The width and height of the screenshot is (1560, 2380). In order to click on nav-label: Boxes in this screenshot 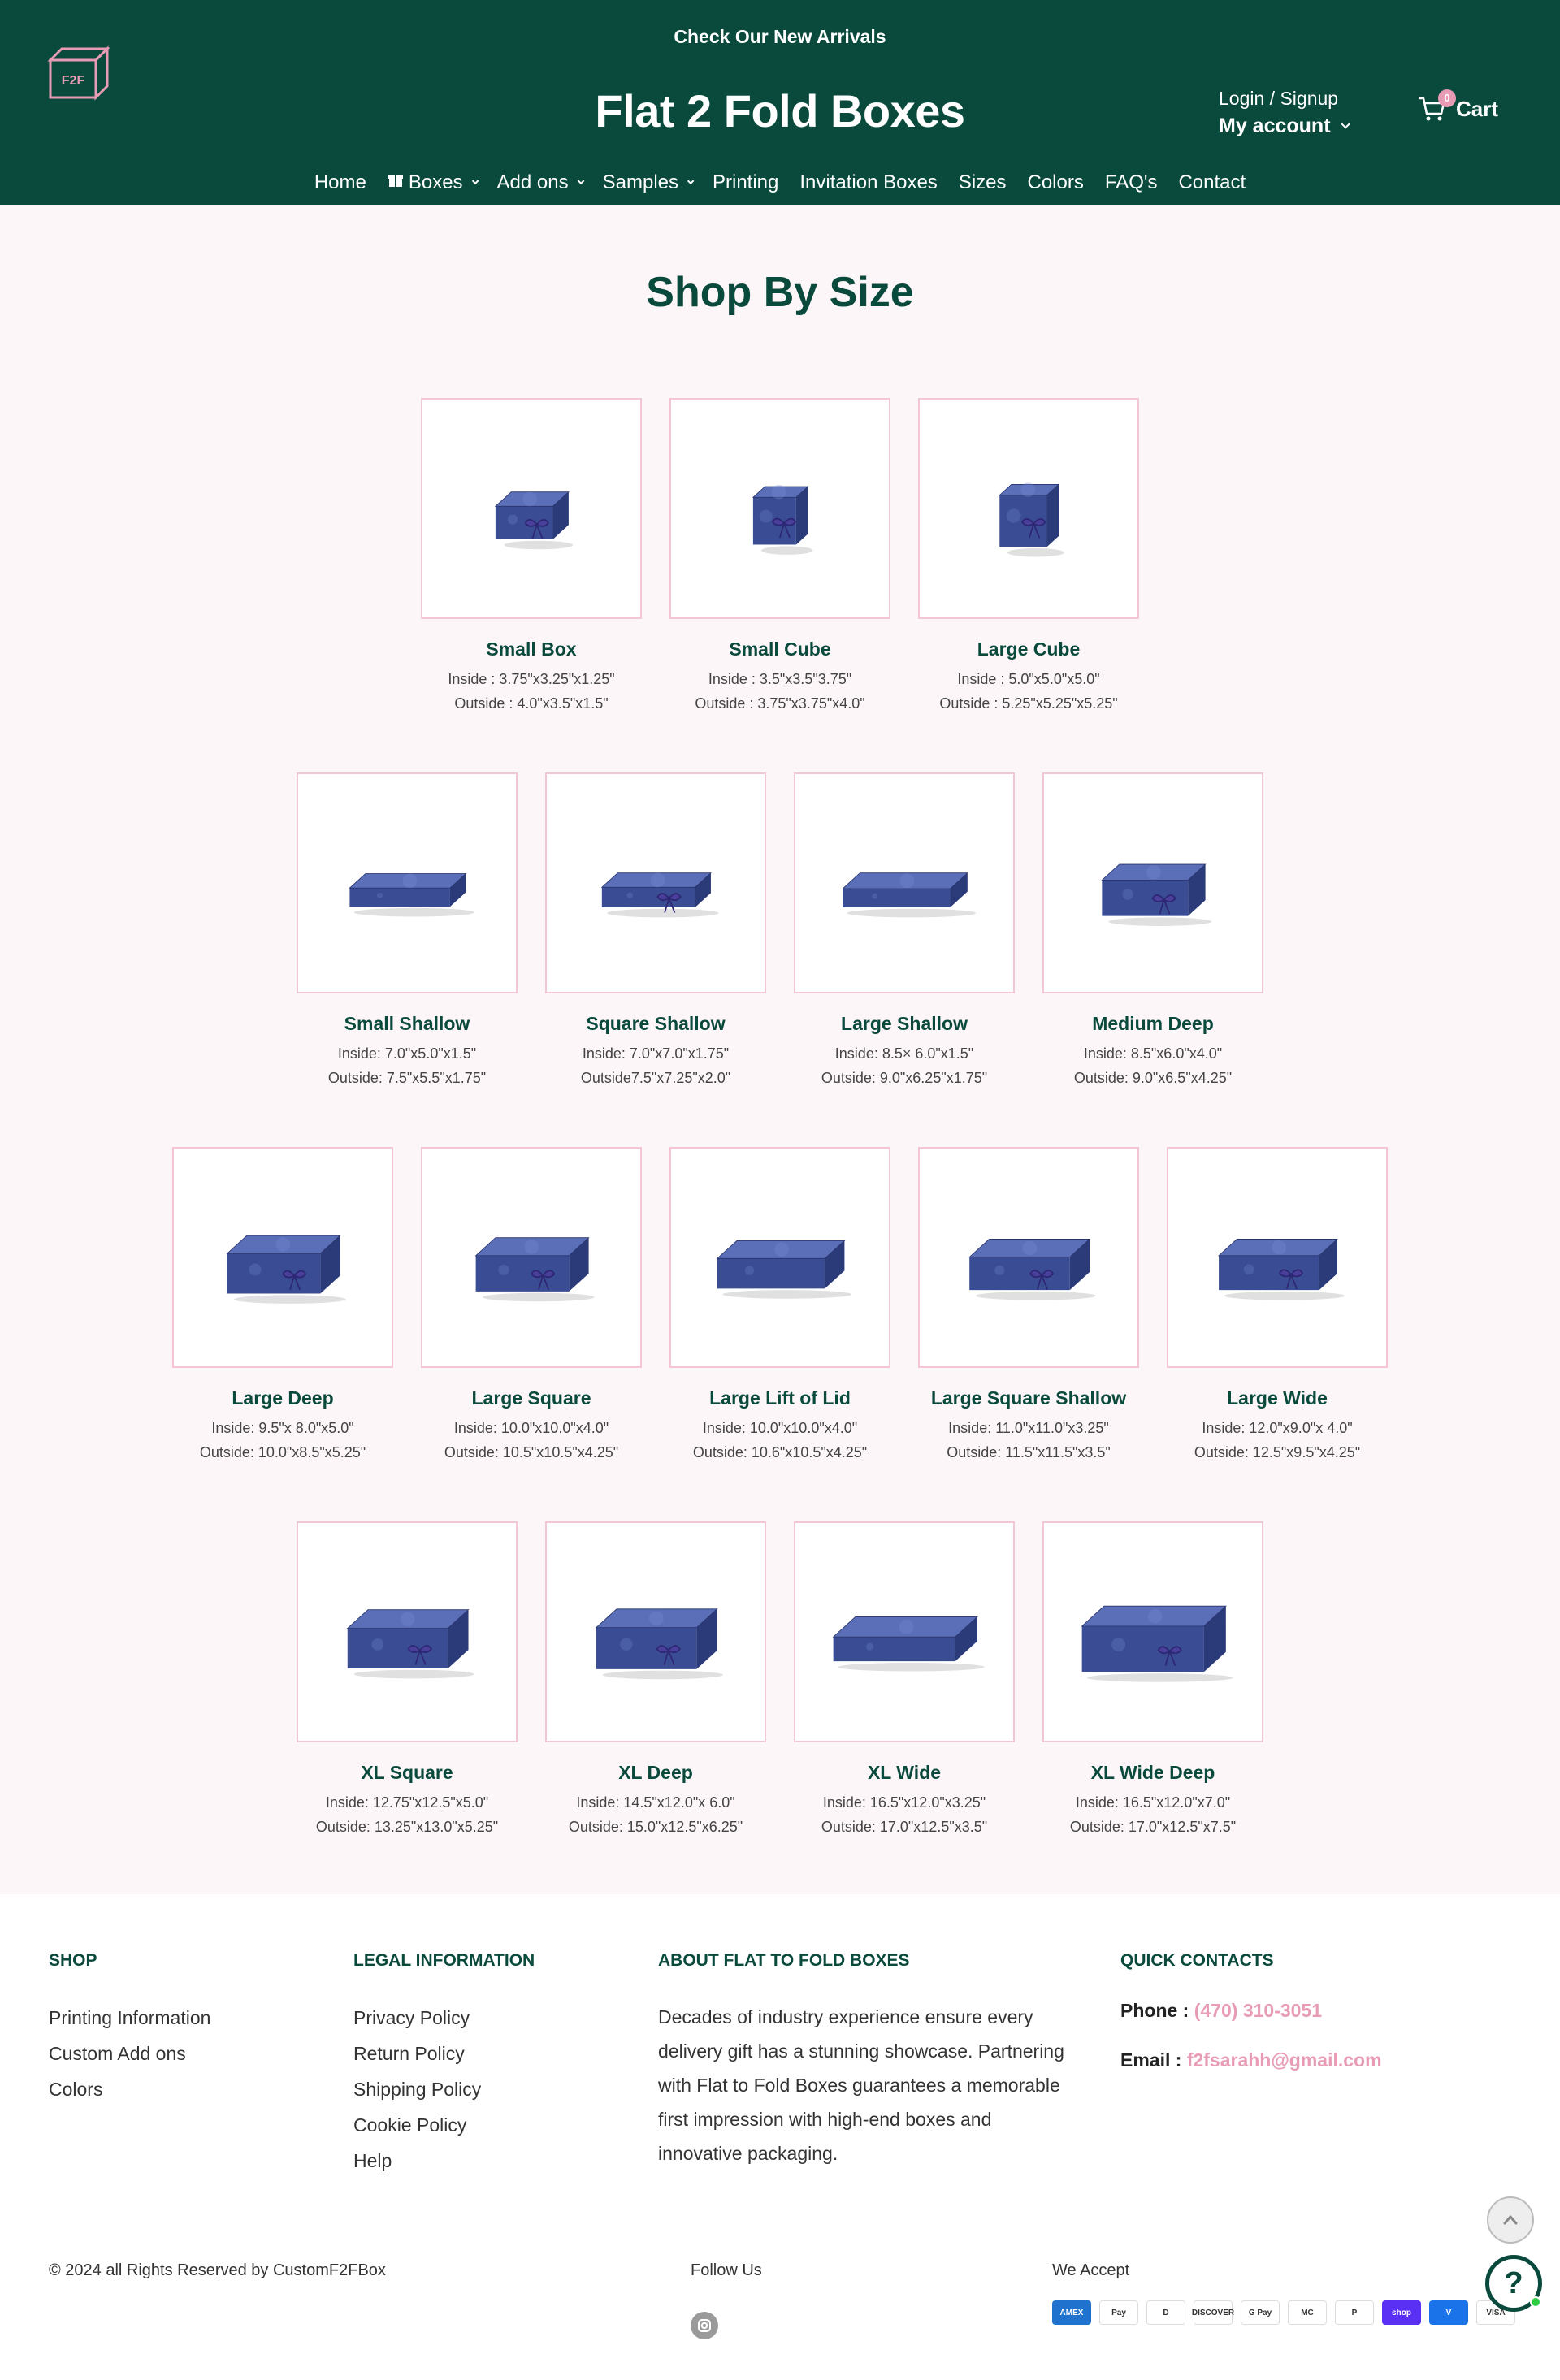, I will do `click(435, 182)`.